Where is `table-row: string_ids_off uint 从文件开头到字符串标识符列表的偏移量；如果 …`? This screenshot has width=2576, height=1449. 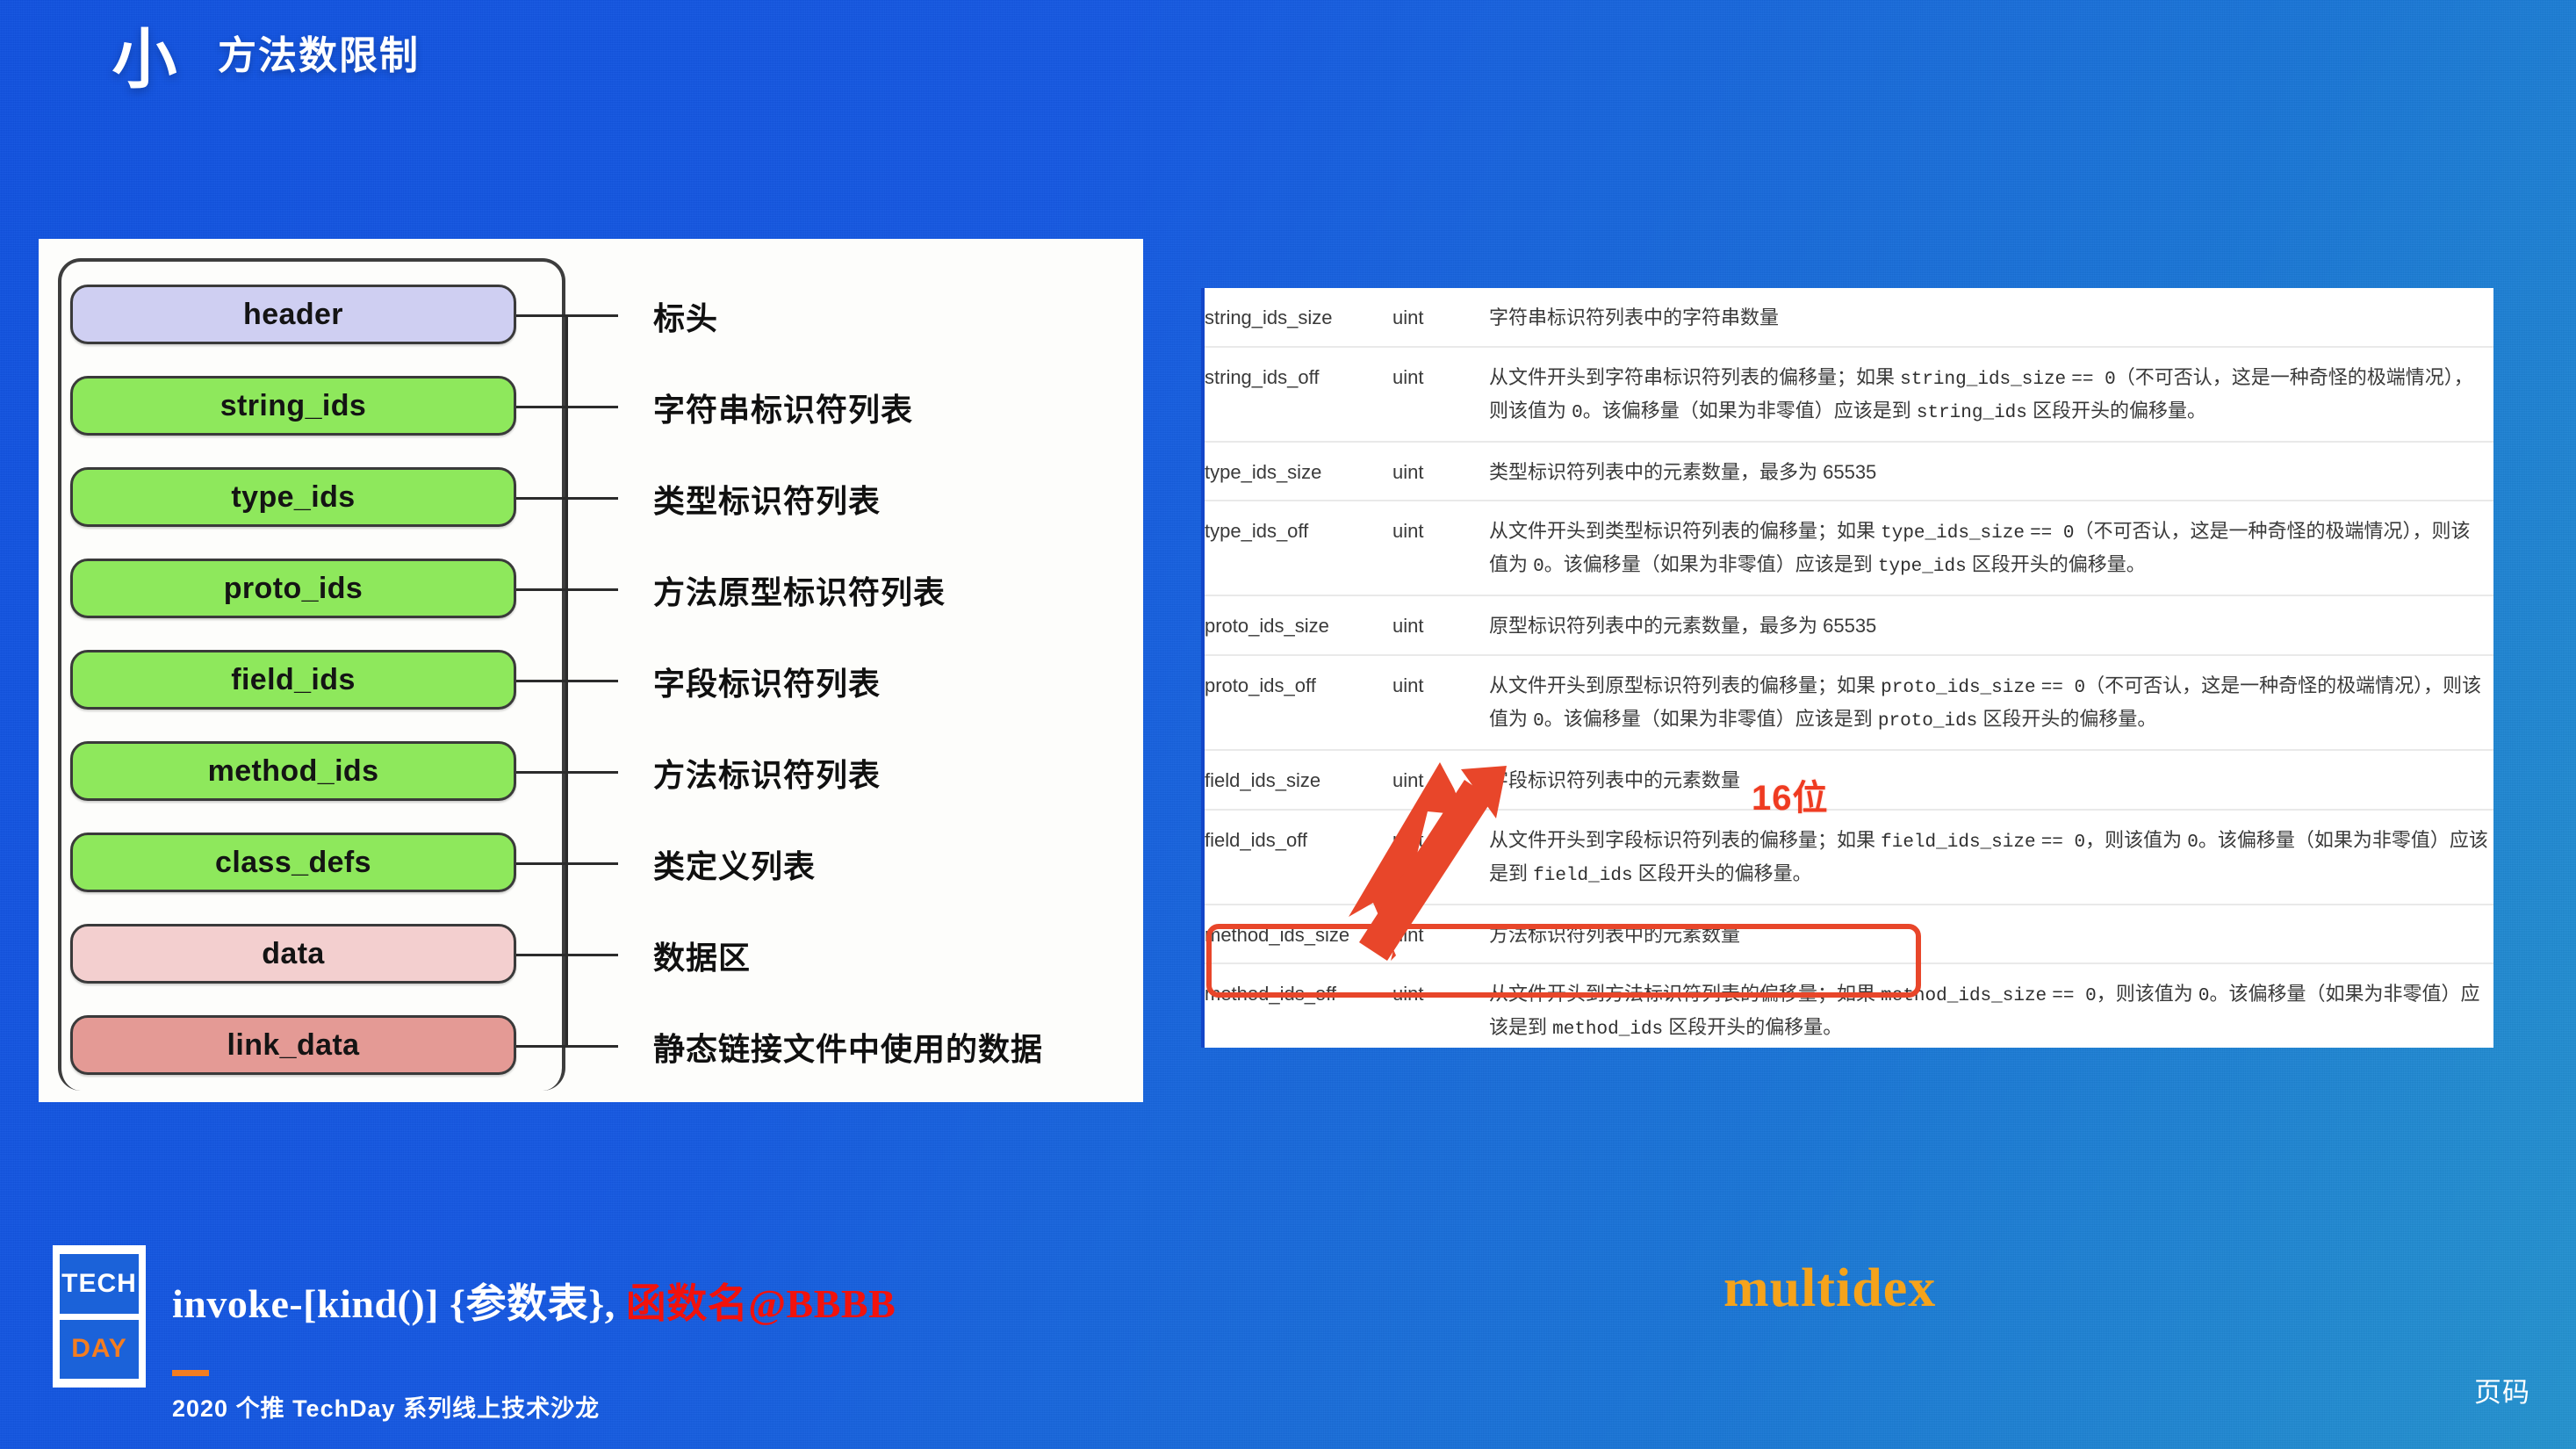
table-row: string_ids_off uint 从文件开头到字符串标识符列表的偏移量；如果 … is located at coordinates (1849, 394).